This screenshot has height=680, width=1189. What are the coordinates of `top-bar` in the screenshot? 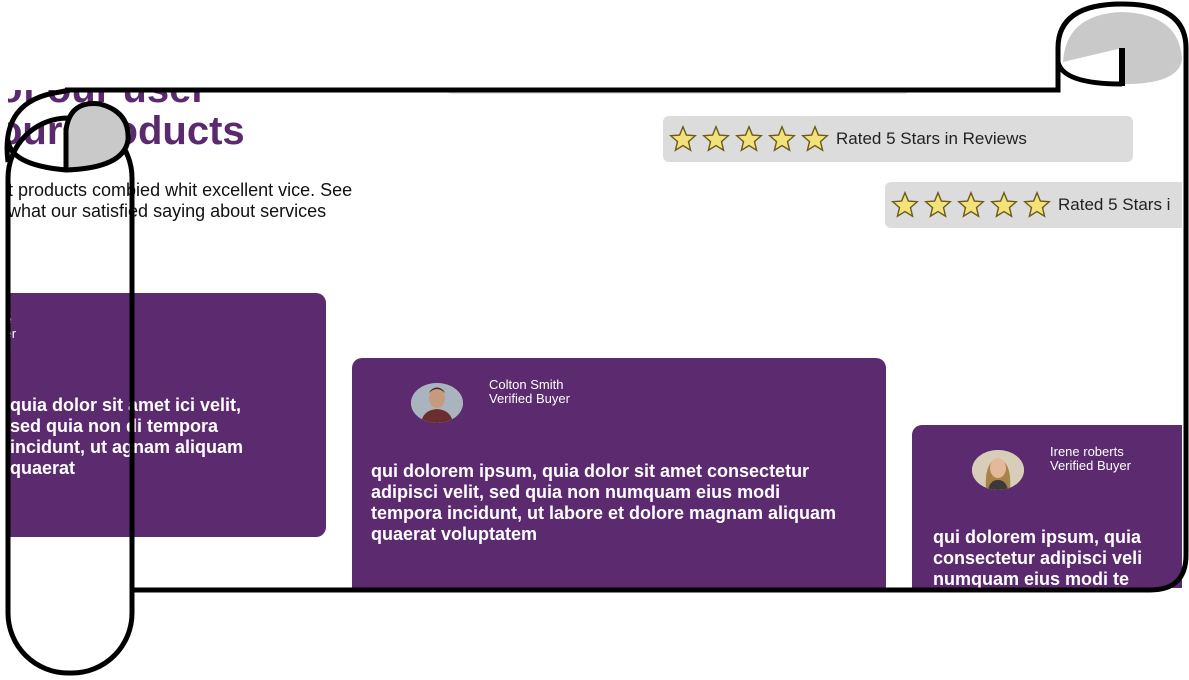 It's located at (678, 92).